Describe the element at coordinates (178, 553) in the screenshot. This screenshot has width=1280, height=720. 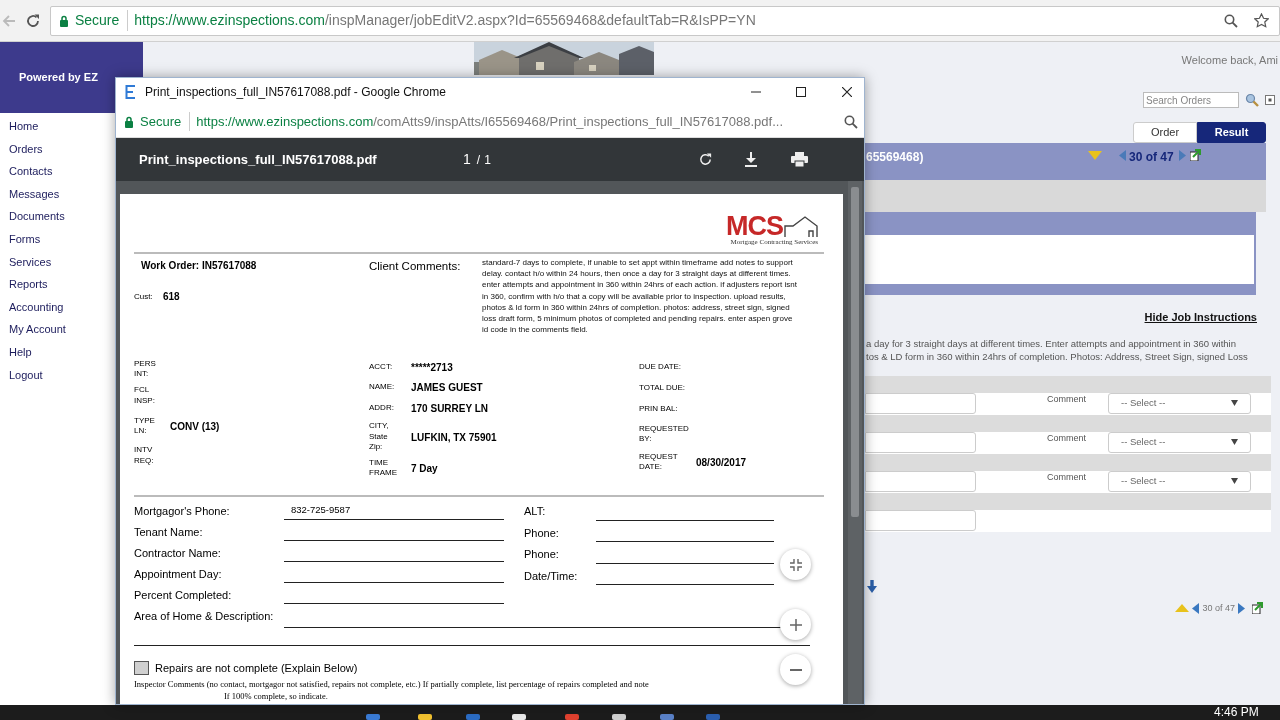
I see `form-label: Contractor Name:` at that location.